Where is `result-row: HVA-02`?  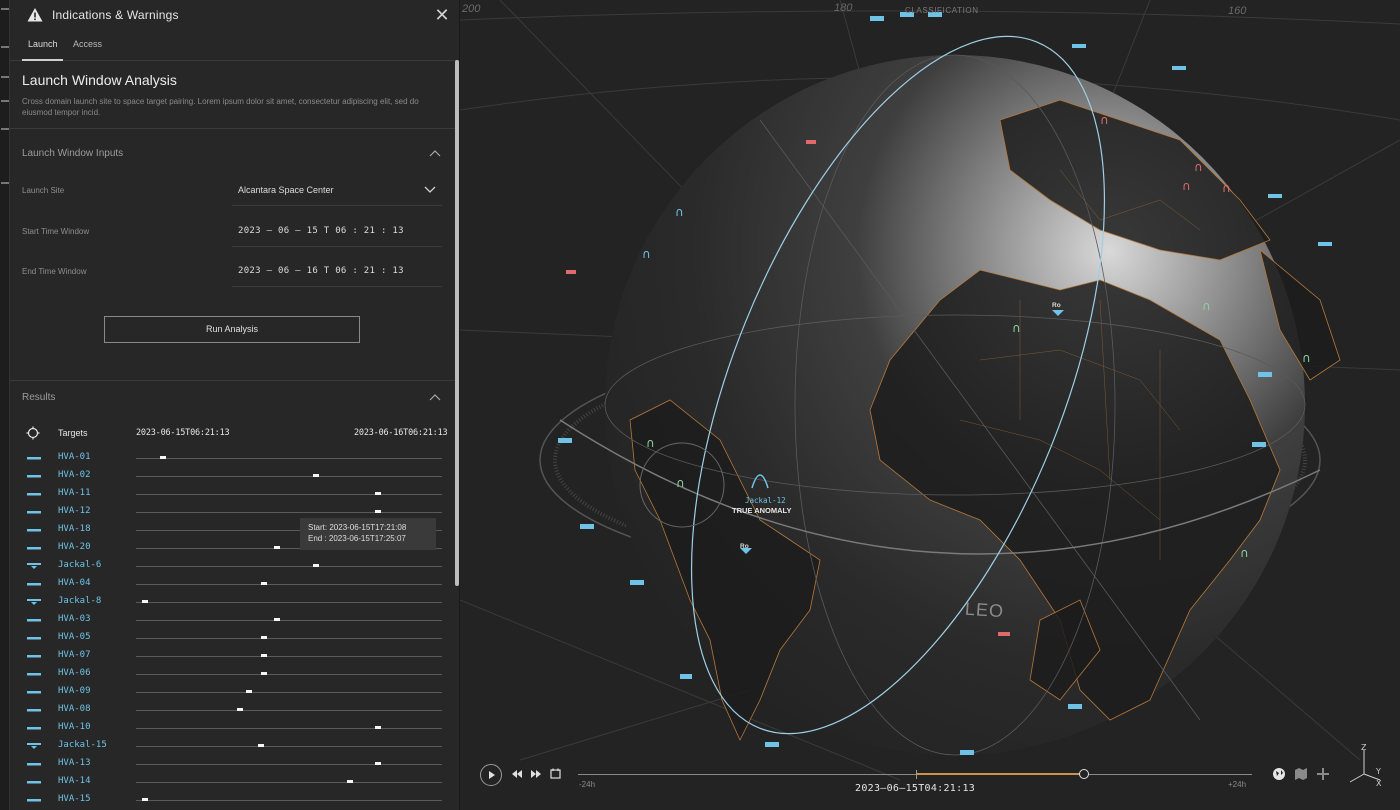 result-row: HVA-02 is located at coordinates (230, 477).